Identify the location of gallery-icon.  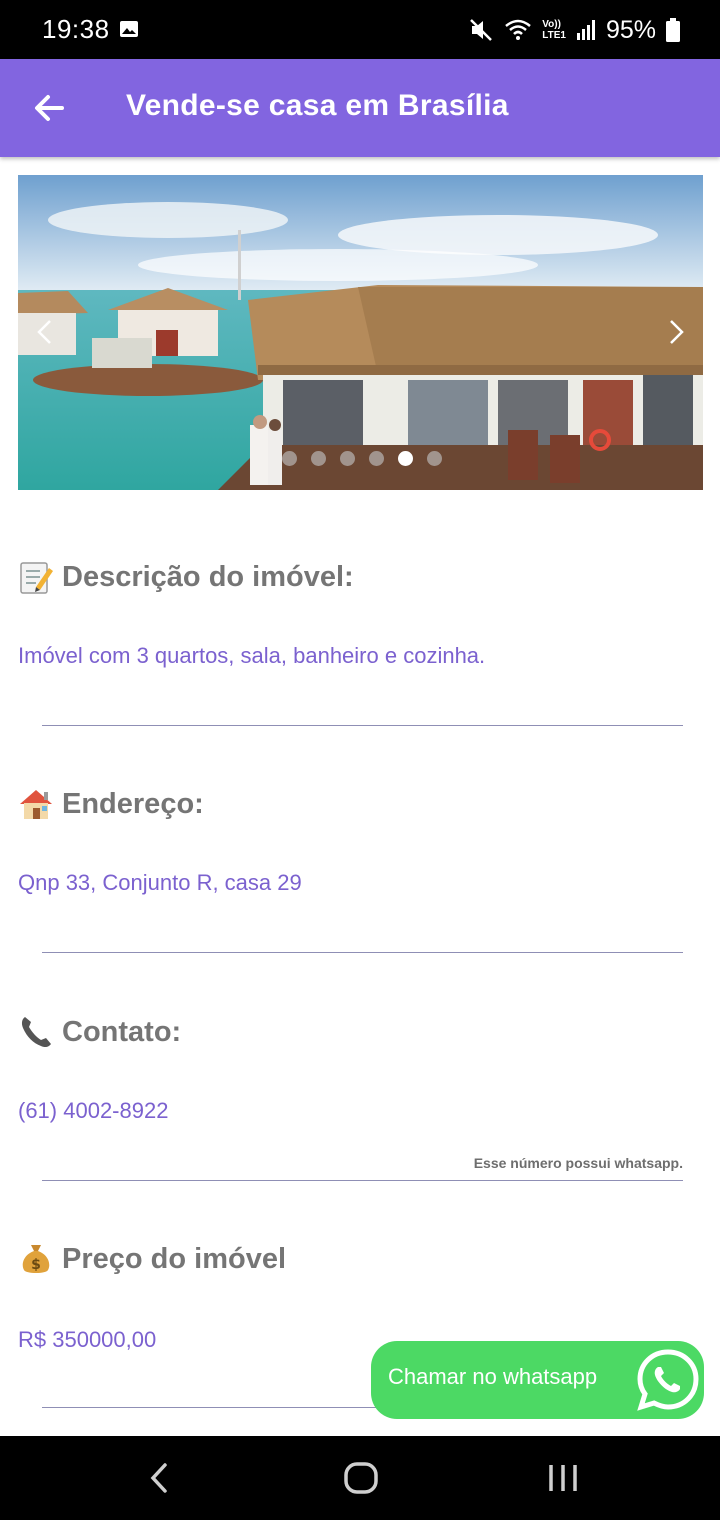
(129, 29).